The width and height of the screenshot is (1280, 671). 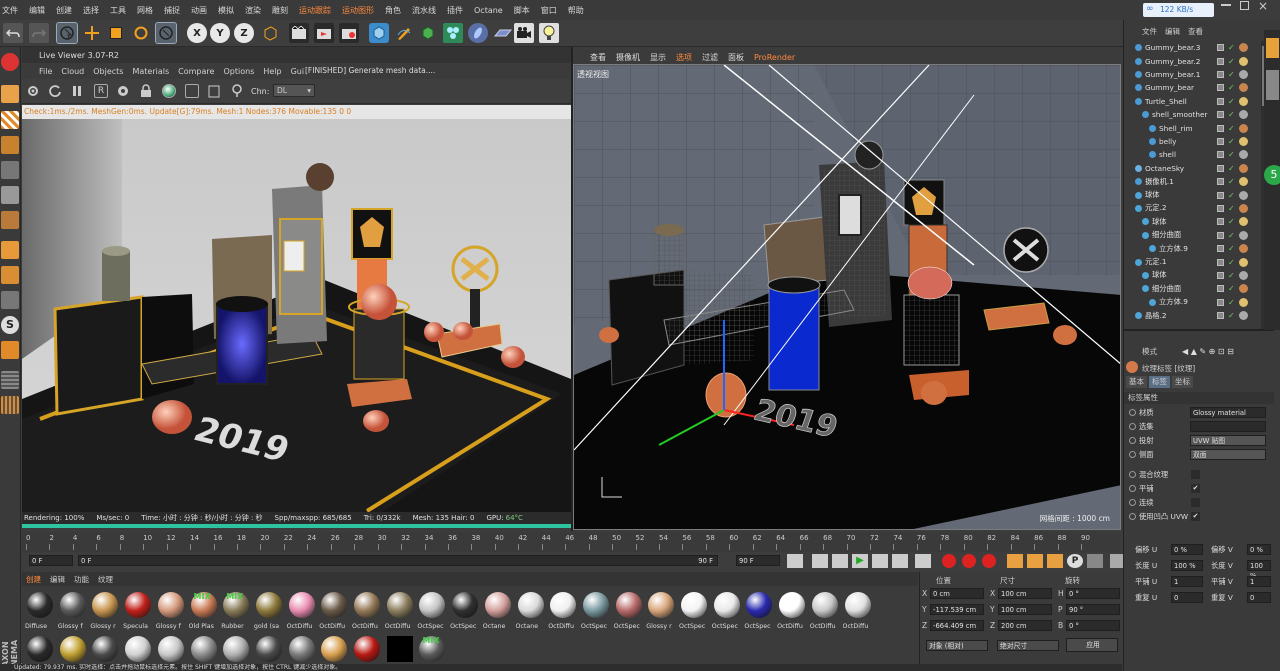 I want to click on render-to-picture-viewer-icon, so click(x=324, y=33).